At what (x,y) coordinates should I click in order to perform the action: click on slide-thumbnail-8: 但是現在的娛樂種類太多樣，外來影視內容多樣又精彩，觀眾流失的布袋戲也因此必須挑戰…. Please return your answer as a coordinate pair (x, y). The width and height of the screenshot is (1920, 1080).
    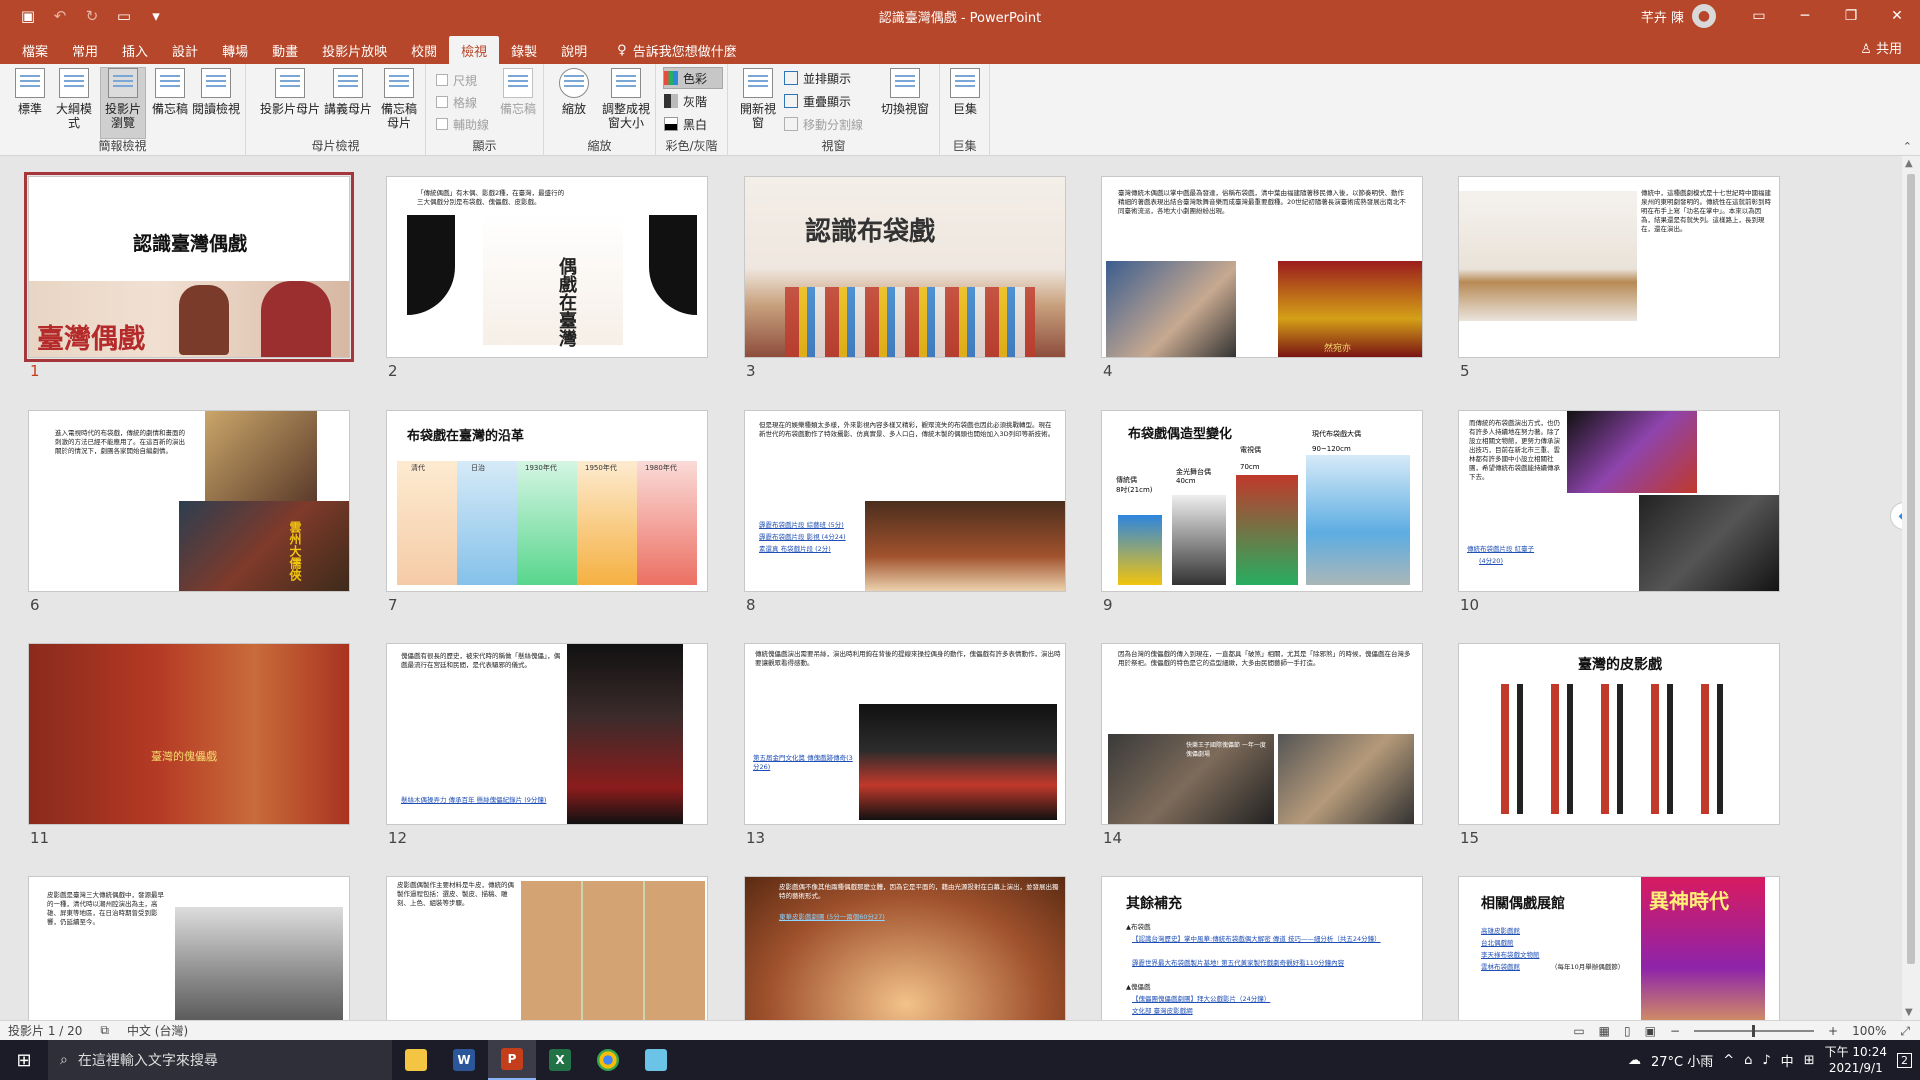
    Looking at the image, I should click on (905, 501).